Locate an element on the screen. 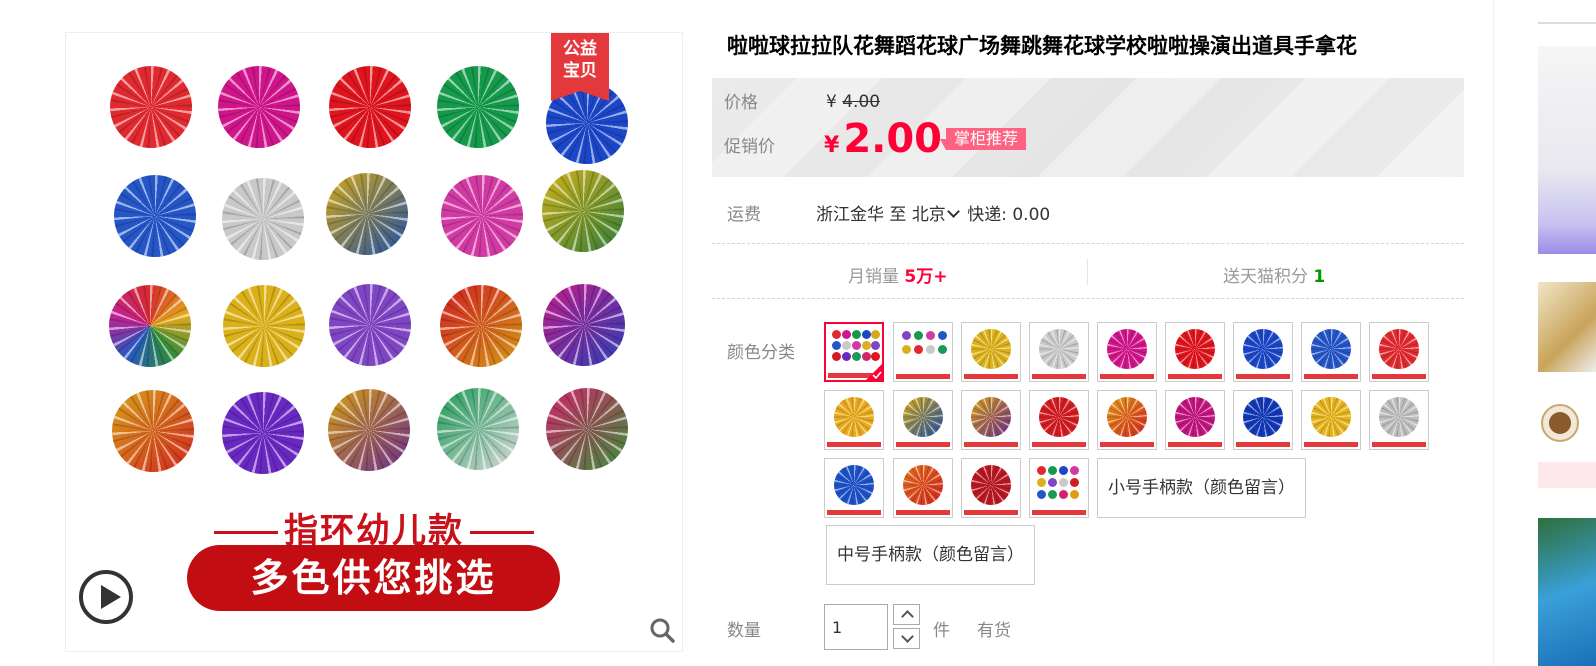 This screenshot has width=1596, height=666. shipping-to-word: 至 is located at coordinates (898, 215).